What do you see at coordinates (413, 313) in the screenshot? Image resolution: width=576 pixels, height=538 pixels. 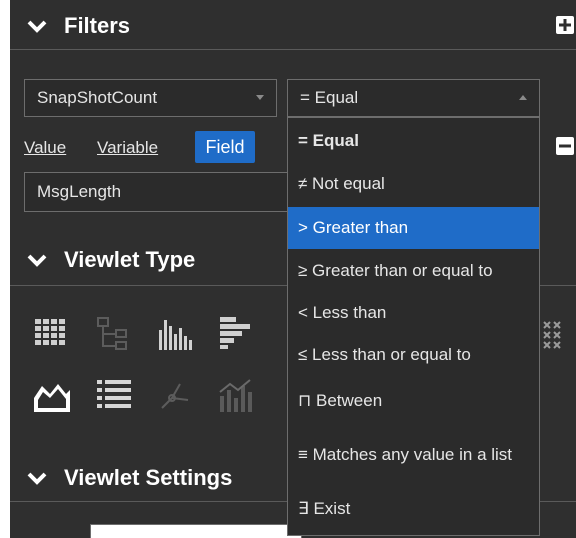 I see `option-less-than: < Less than` at bounding box center [413, 313].